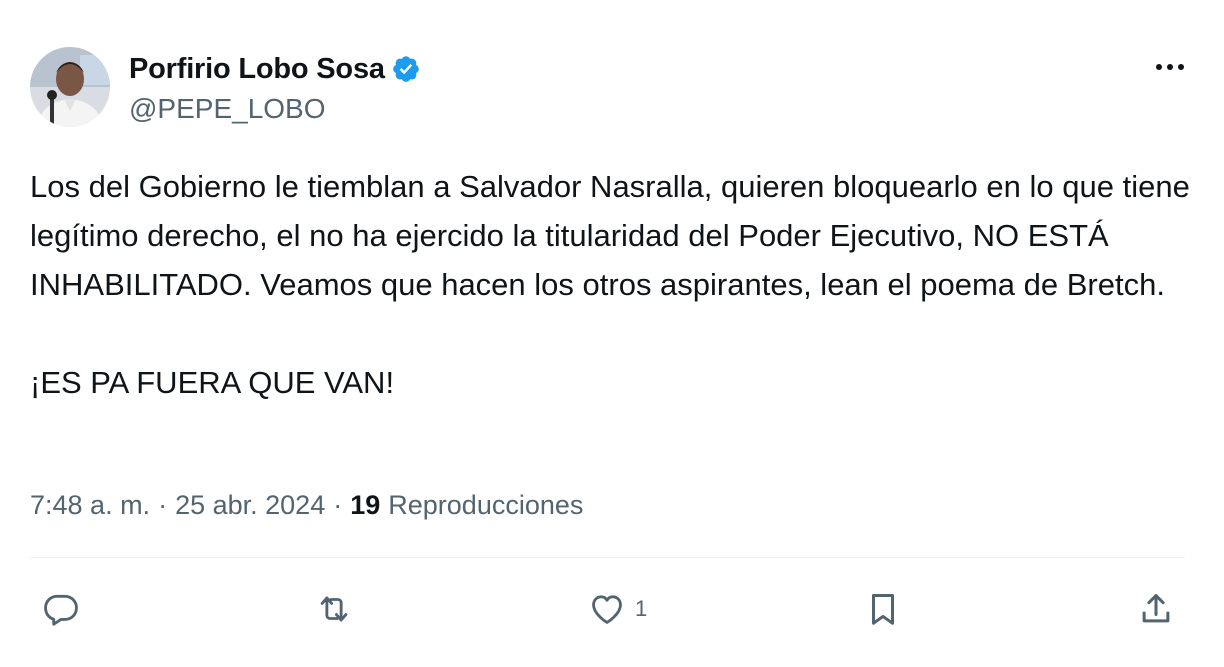  Describe the element at coordinates (607, 609) in the screenshot. I see `heart-icon` at that location.